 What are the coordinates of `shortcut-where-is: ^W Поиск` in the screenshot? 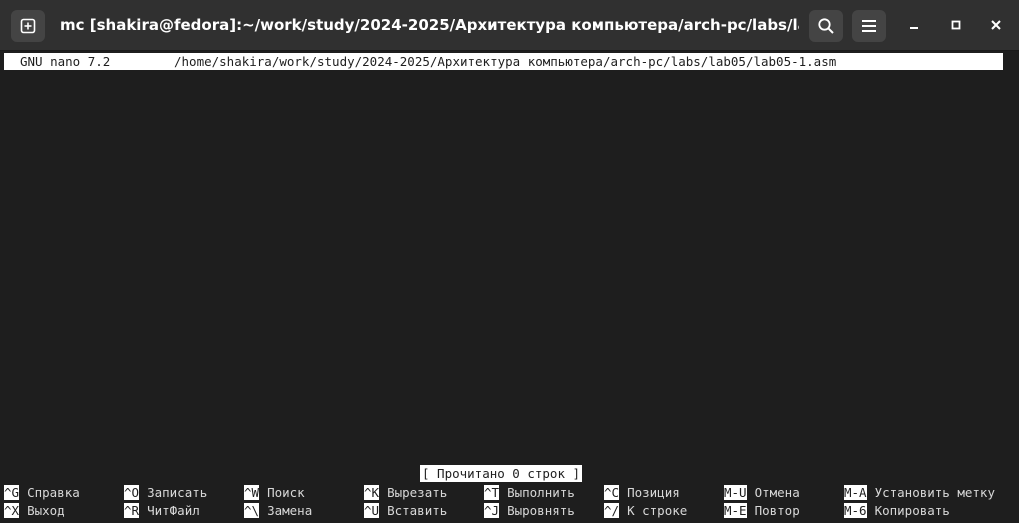 It's located at (274, 493).